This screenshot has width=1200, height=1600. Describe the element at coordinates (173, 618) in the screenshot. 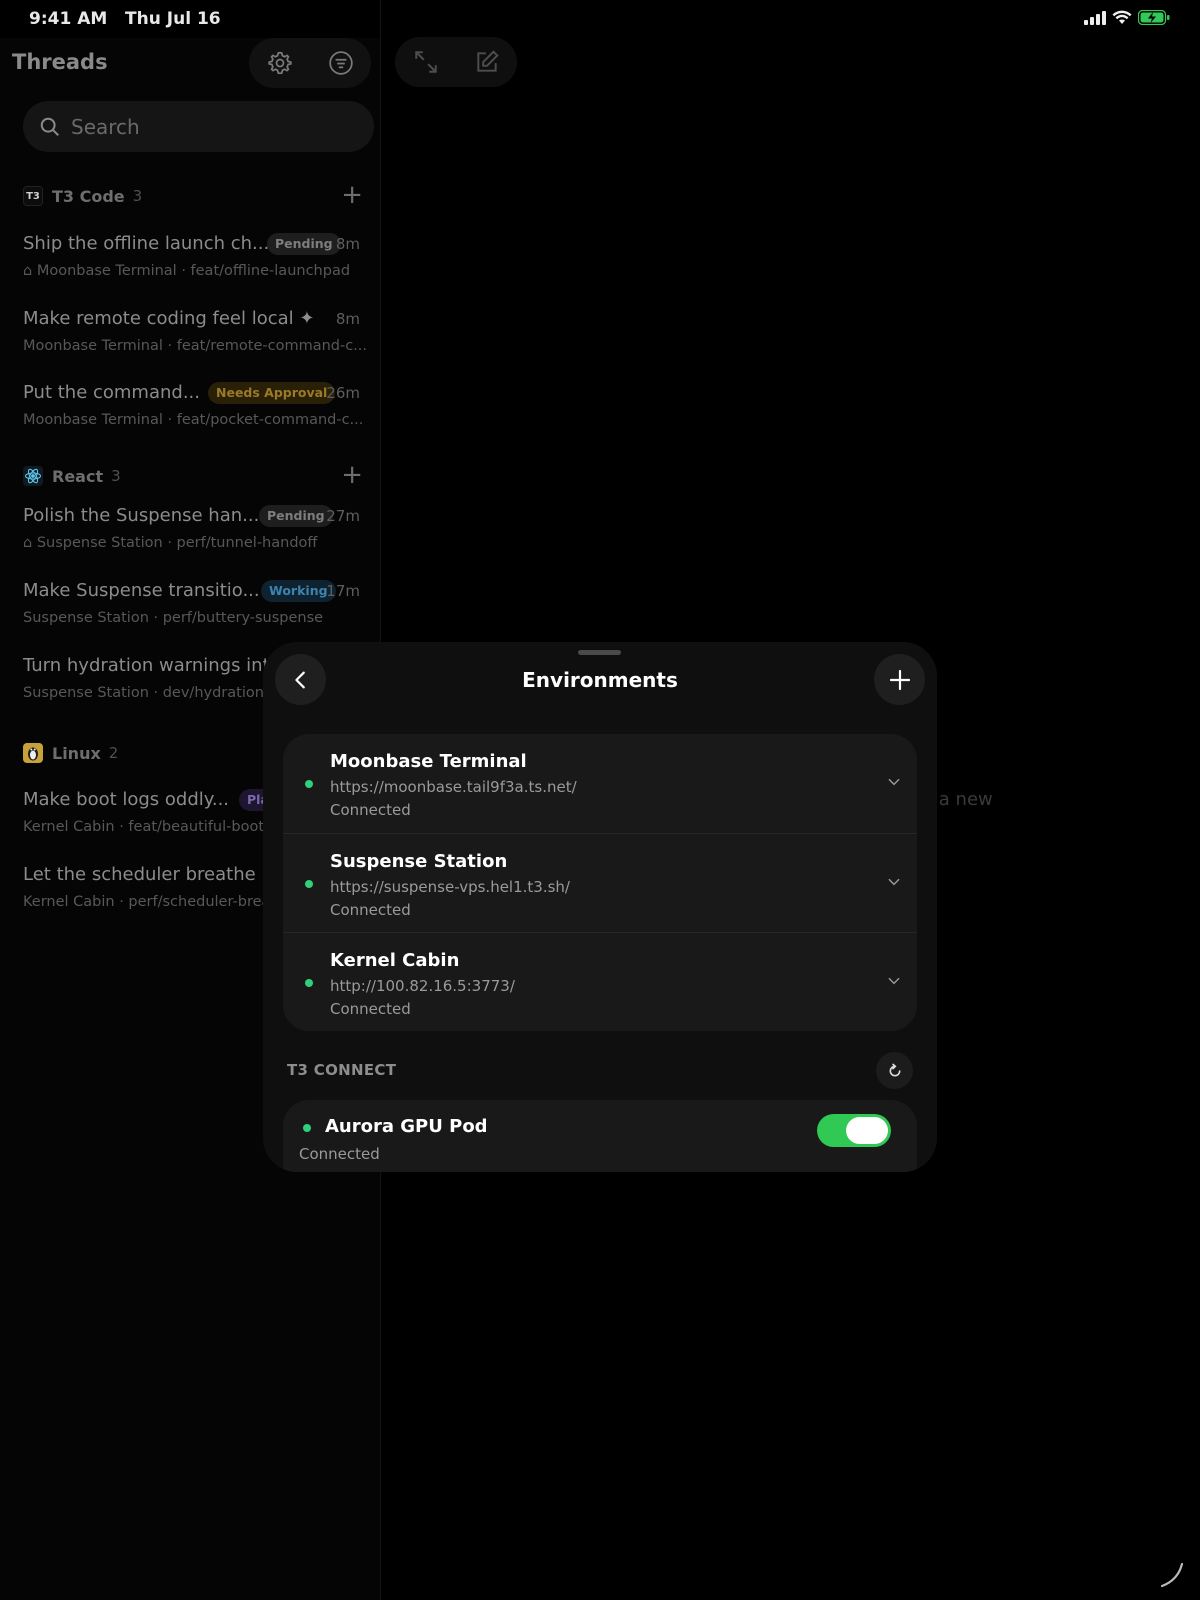

I see `thread-subtitle: Suspense Station · perf/buttery-suspense` at that location.